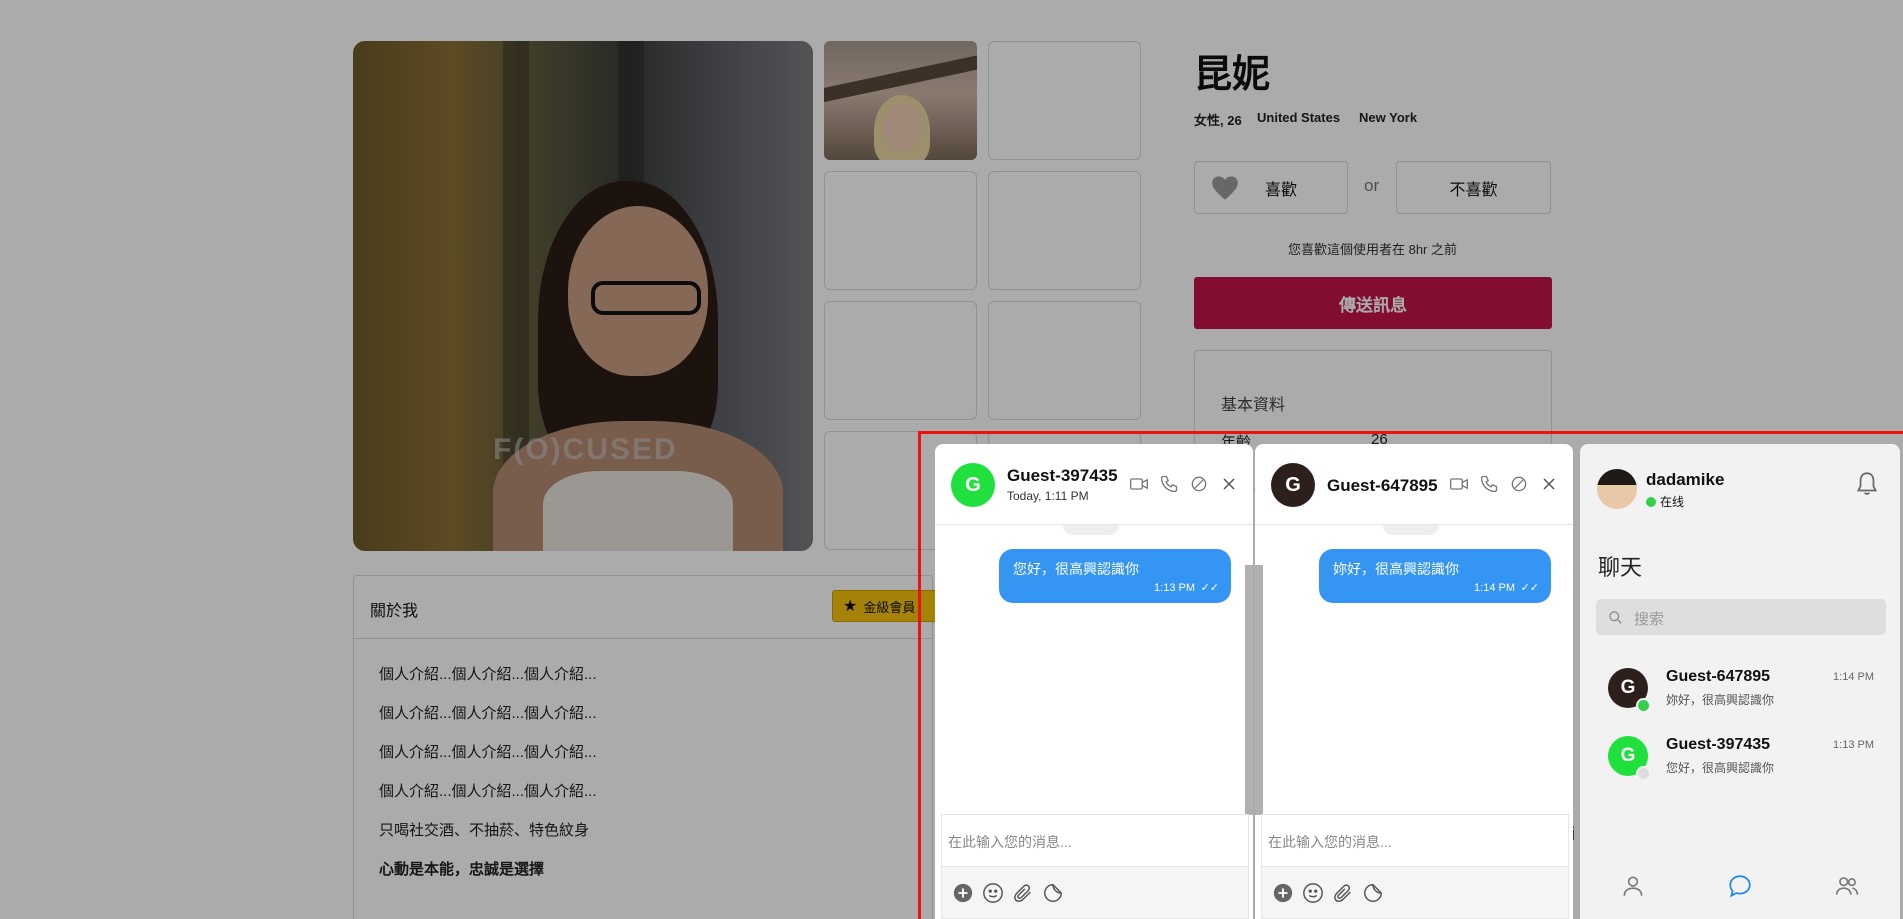  What do you see at coordinates (1867, 484) in the screenshot?
I see `bell-icon` at bounding box center [1867, 484].